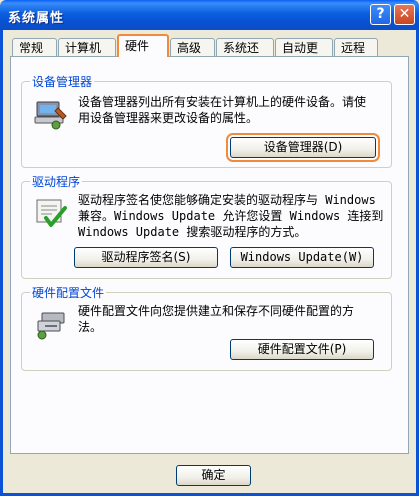 Image resolution: width=419 pixels, height=496 pixels. What do you see at coordinates (222, 102) in the screenshot?
I see `device-manager-description-line: 设备管理器列出所有安装在计算机上的硬件设备。请使` at bounding box center [222, 102].